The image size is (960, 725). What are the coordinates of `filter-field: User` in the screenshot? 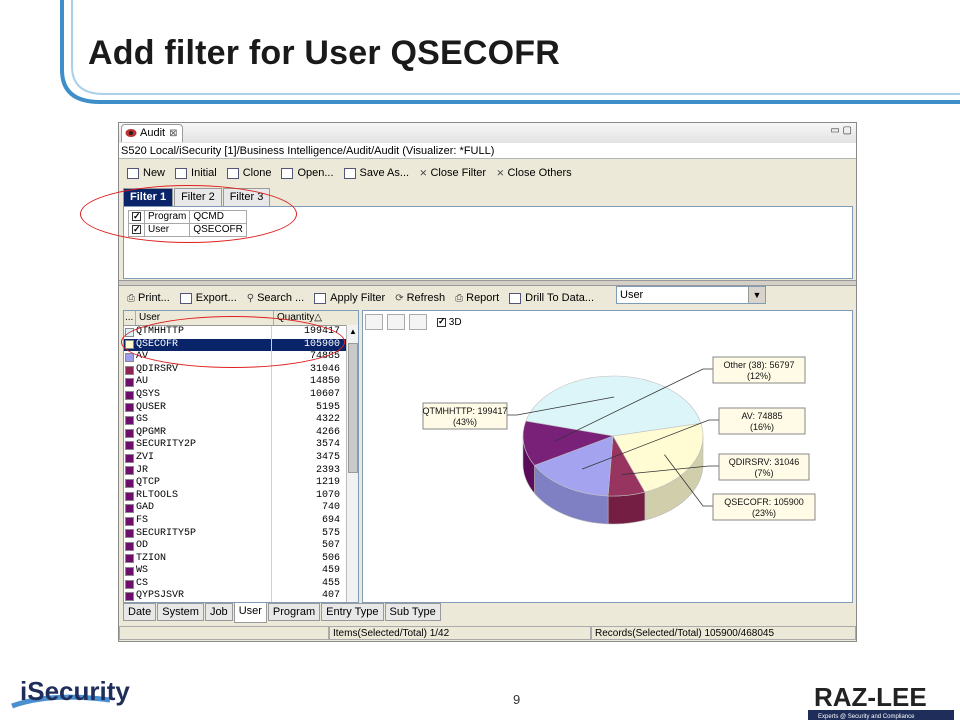 It's located at (167, 230).